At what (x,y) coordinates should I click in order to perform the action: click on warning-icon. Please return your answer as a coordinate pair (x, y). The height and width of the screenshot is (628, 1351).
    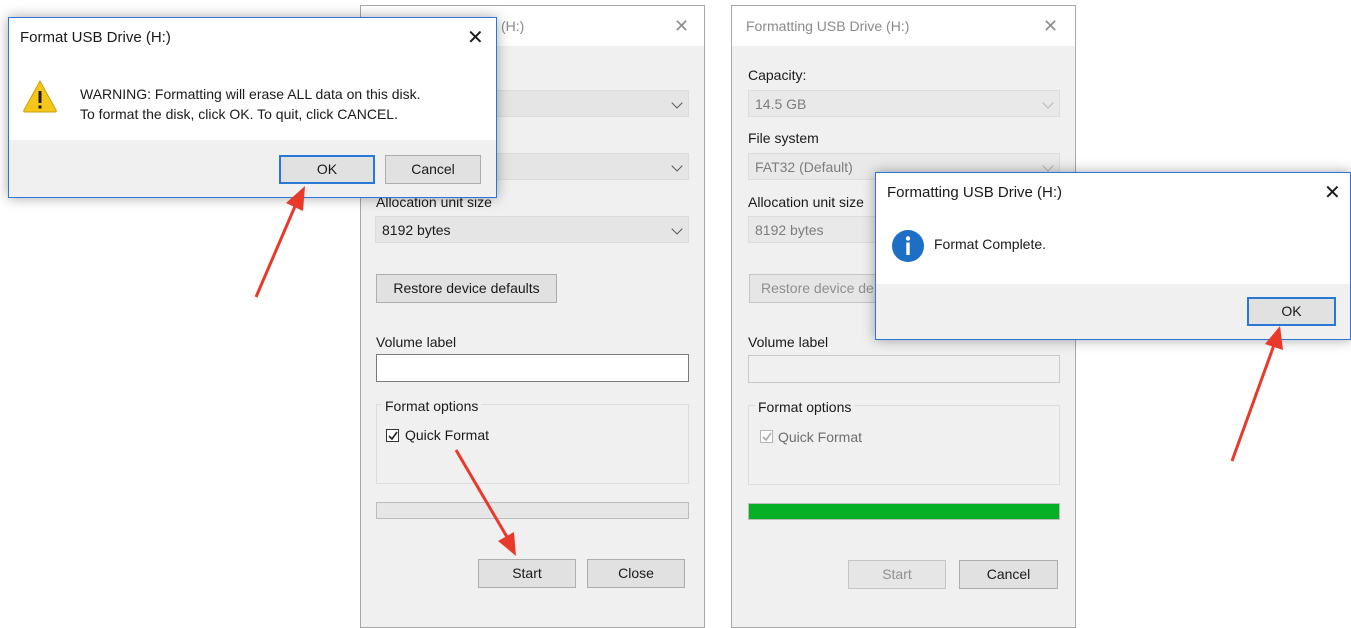
    Looking at the image, I should click on (40, 96).